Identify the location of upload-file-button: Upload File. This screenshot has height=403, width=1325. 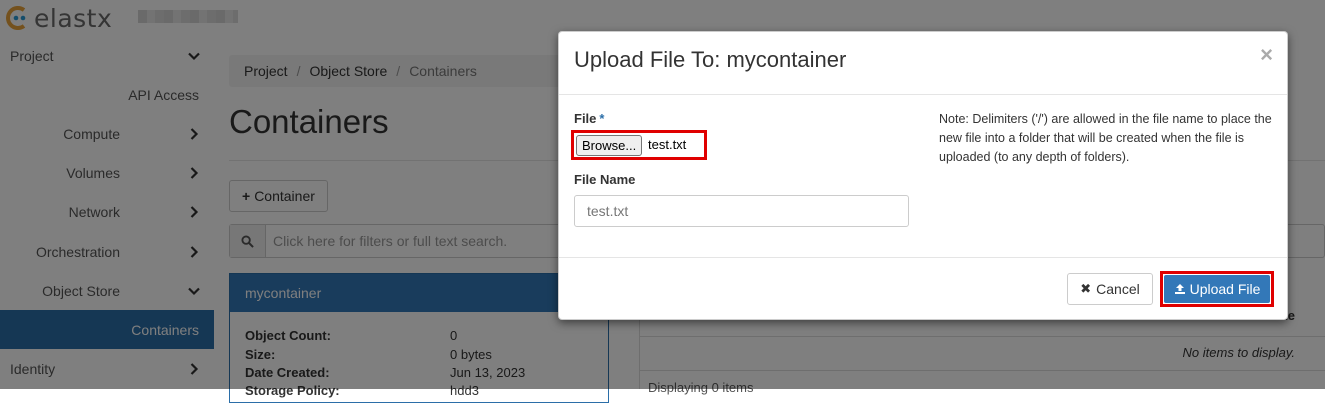
(1217, 289).